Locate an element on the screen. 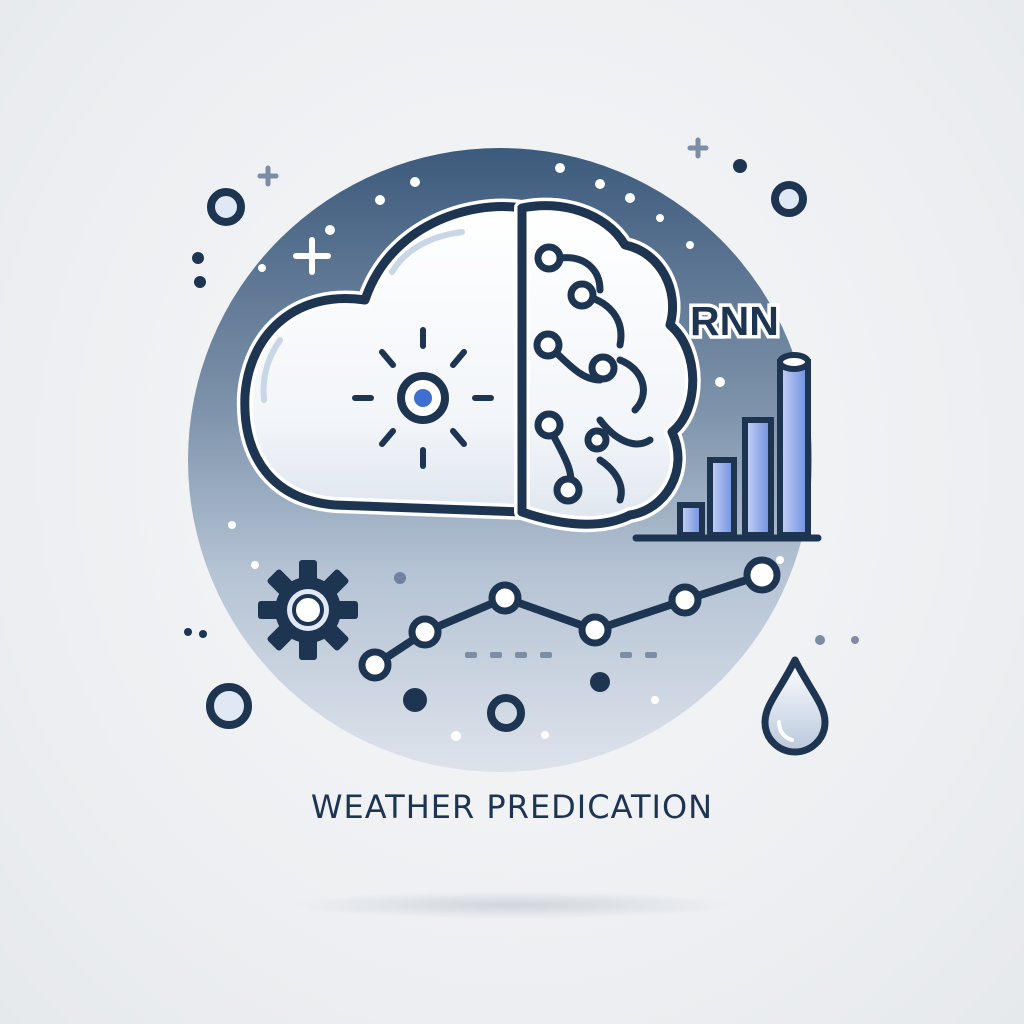 The width and height of the screenshot is (1024, 1024). caption-title: WEATHER PREDICATION is located at coordinates (512, 807).